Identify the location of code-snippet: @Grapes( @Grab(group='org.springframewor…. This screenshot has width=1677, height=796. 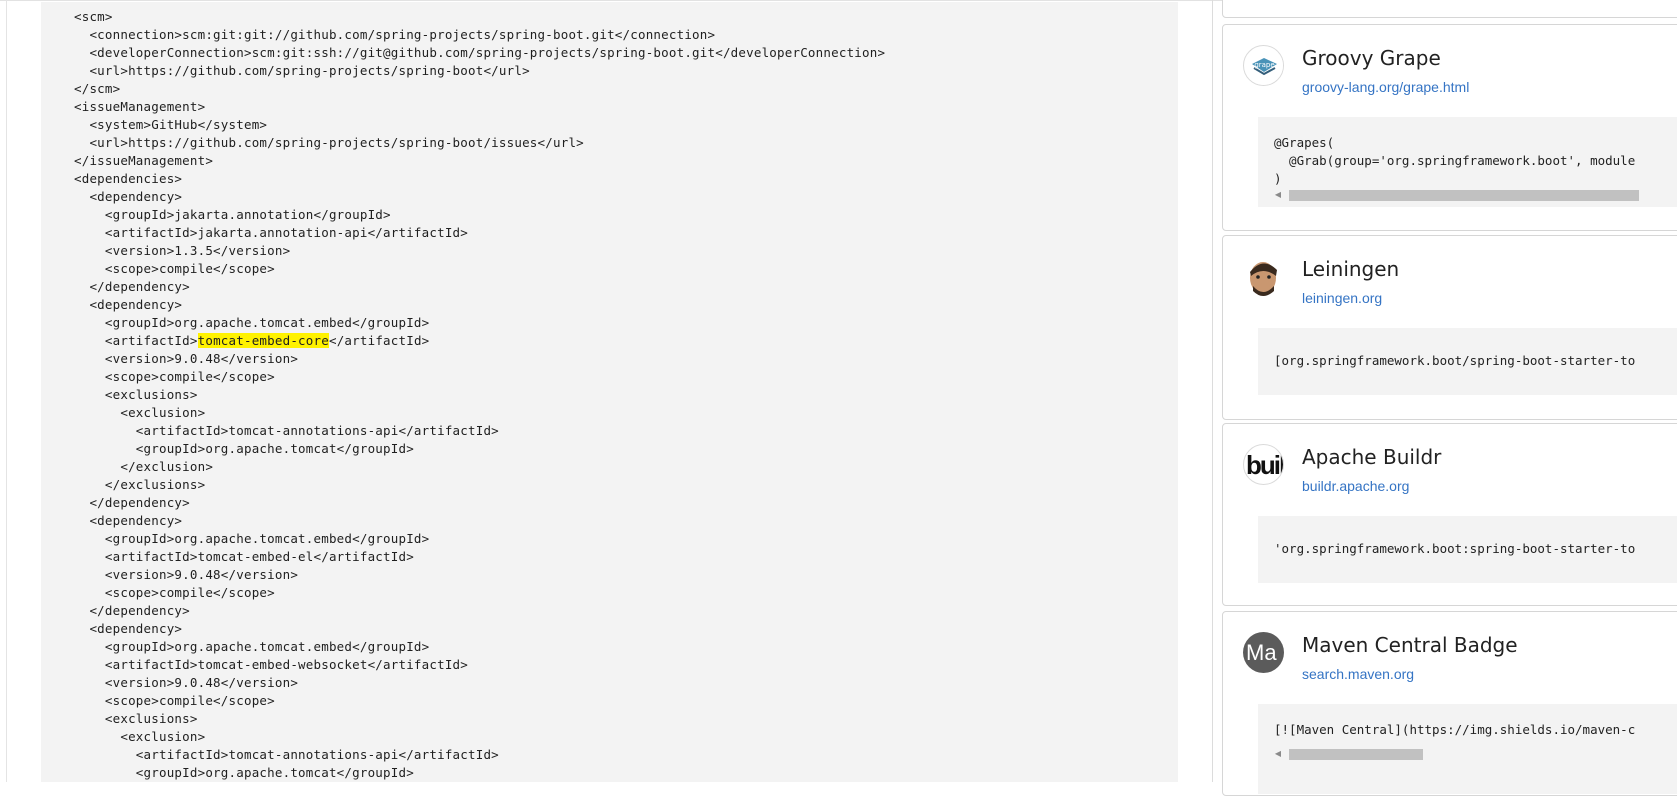
(1467, 162).